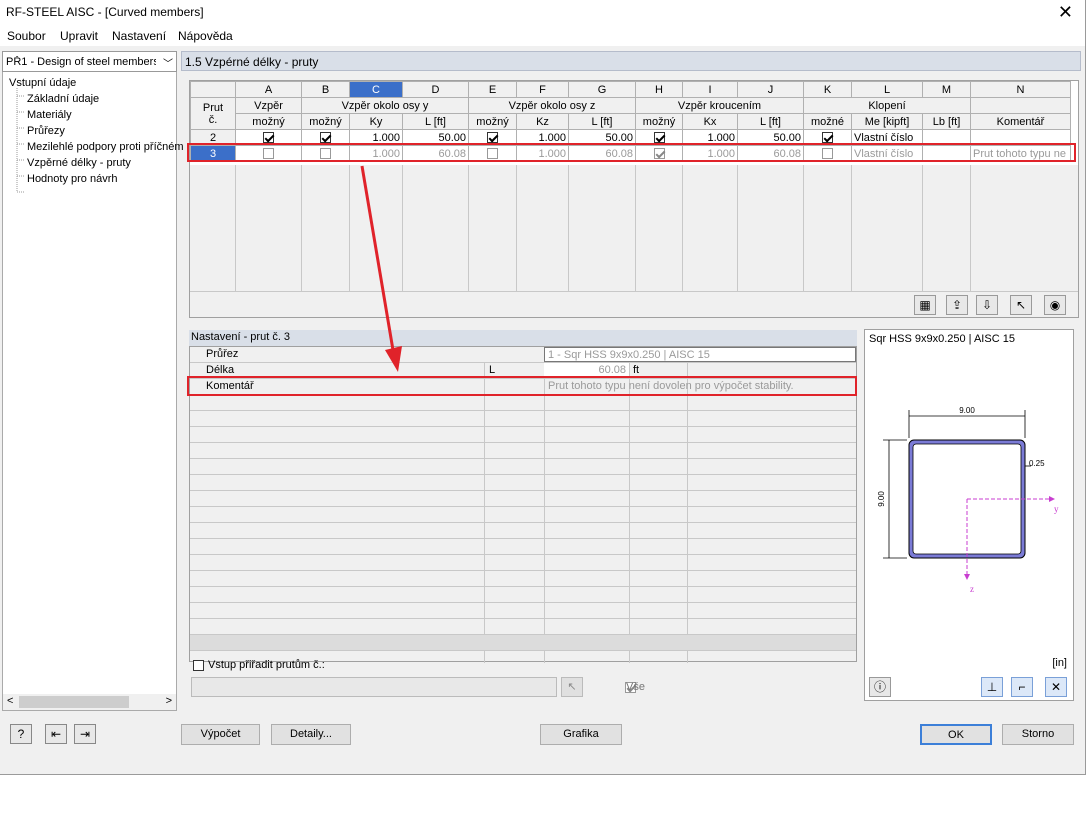 The height and width of the screenshot is (814, 1086). Describe the element at coordinates (46, 131) in the screenshot. I see `tree-item-sections: Průřezy` at that location.